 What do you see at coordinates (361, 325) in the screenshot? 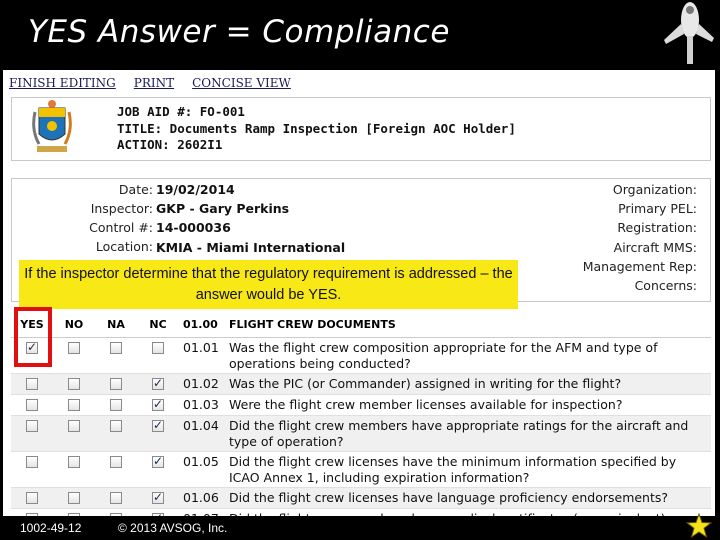
I see `table-header-row: YES NO NA NC 01.00 FLIGHT CREW DOCUMENTS` at bounding box center [361, 325].